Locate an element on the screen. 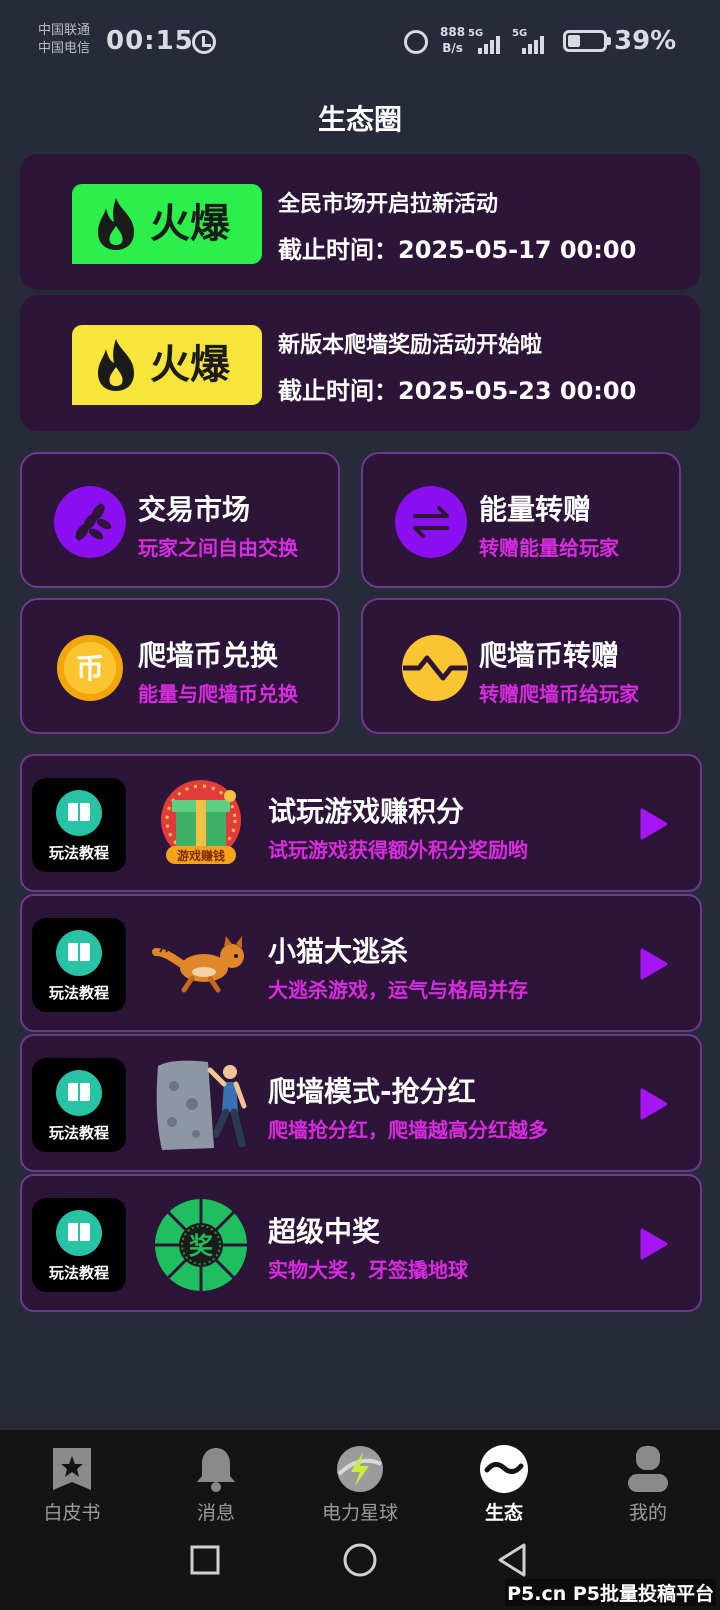 This screenshot has width=720, height=1610. power-planet-icon is located at coordinates (360, 1469).